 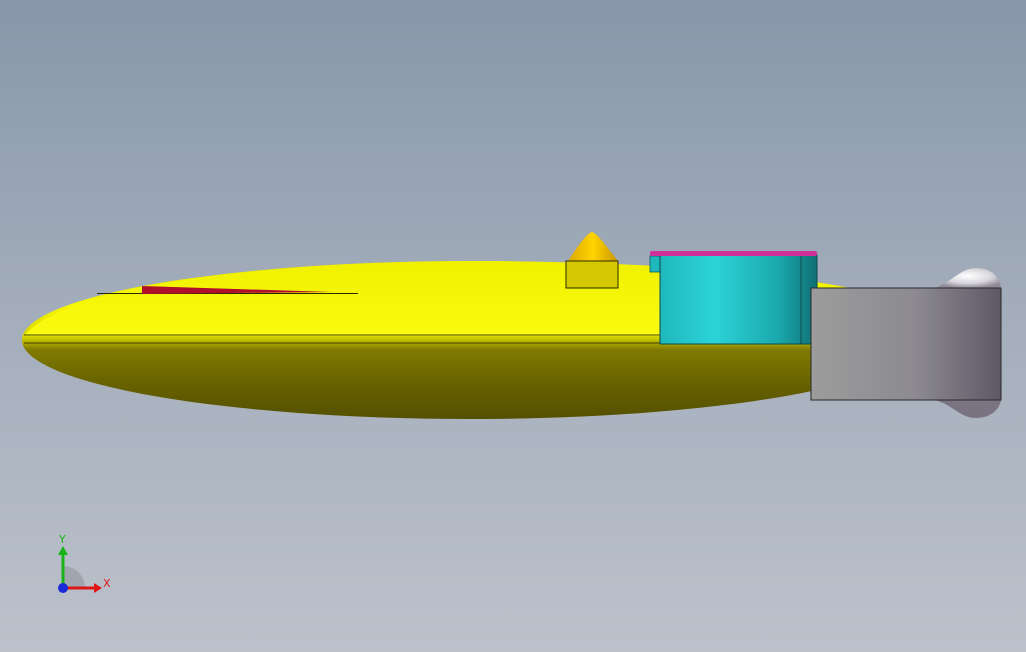 I want to click on y-axis-arrowhead, so click(x=63, y=550).